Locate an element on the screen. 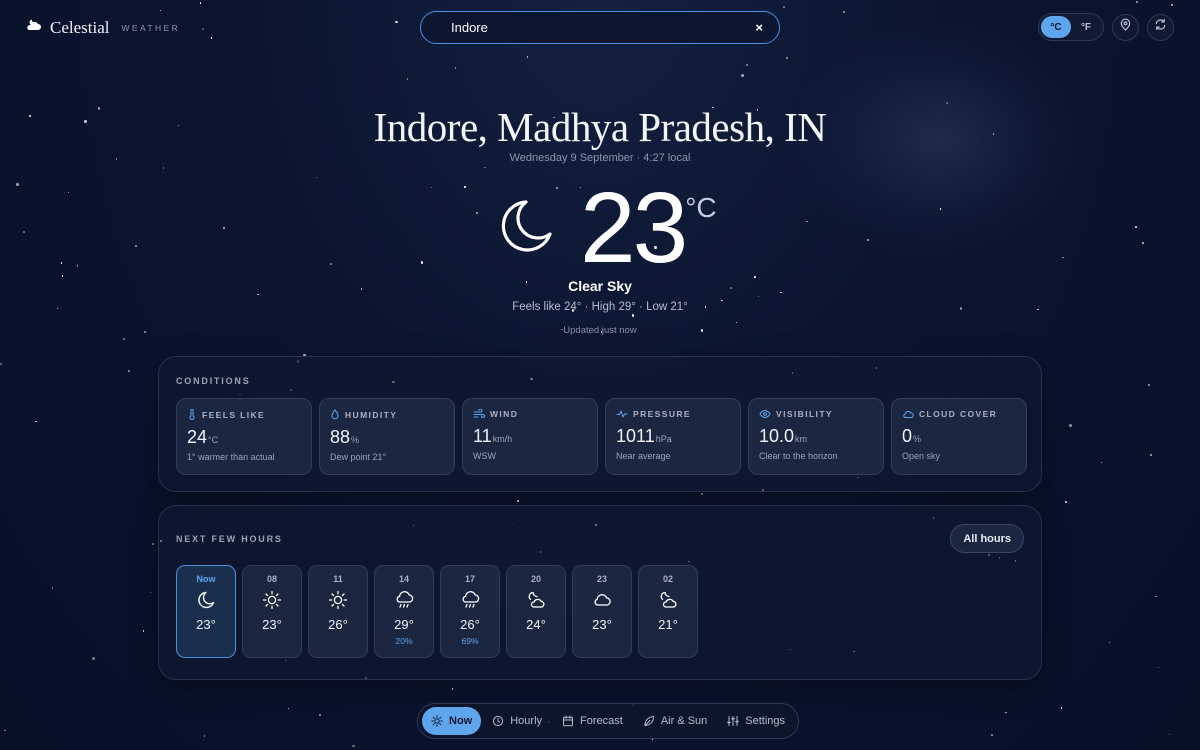  condition-card-cloud-cover: CLOUD COVER 0% Open sky is located at coordinates (959, 436).